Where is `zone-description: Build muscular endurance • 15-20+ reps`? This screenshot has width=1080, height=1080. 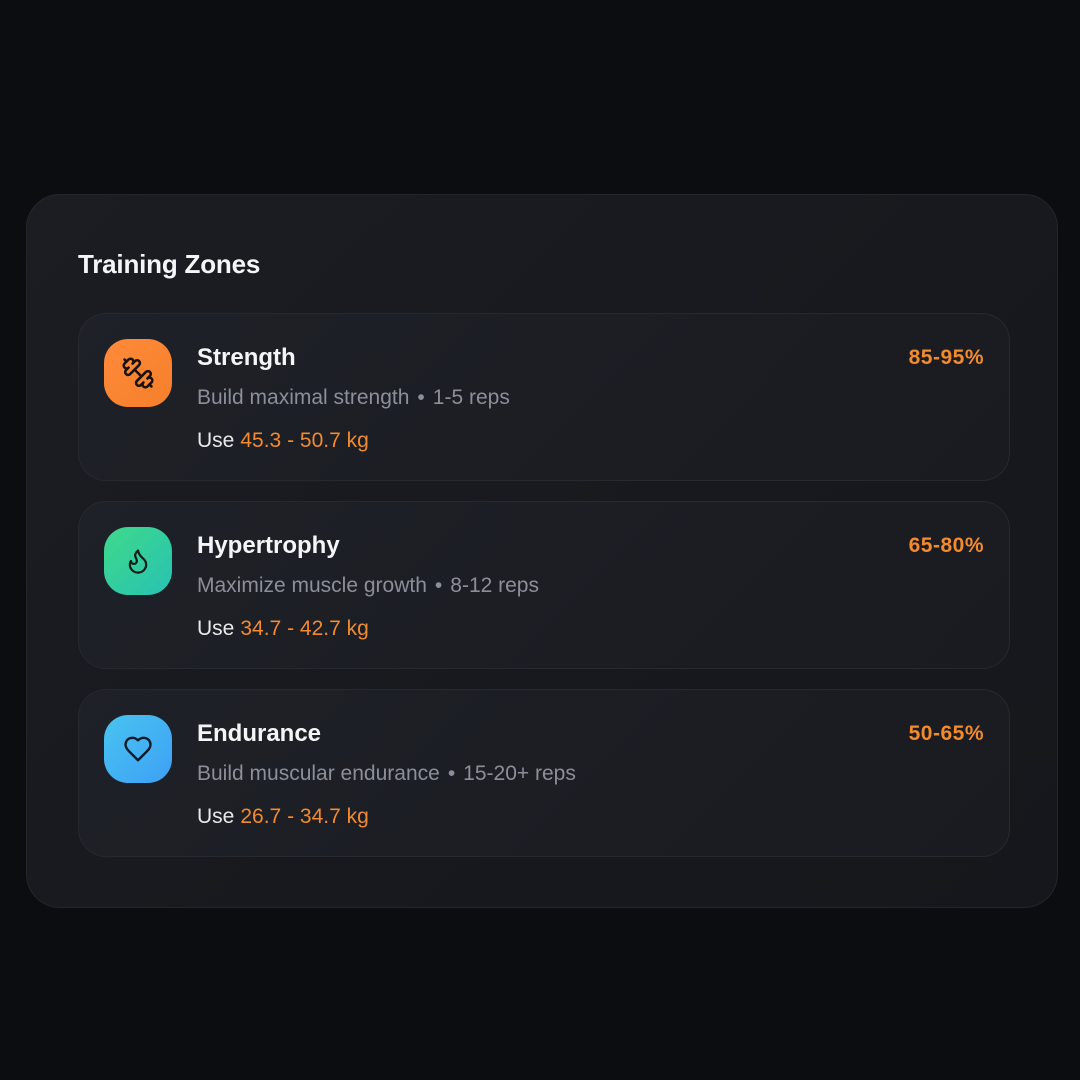
zone-description: Build muscular endurance • 15-20+ reps is located at coordinates (386, 774).